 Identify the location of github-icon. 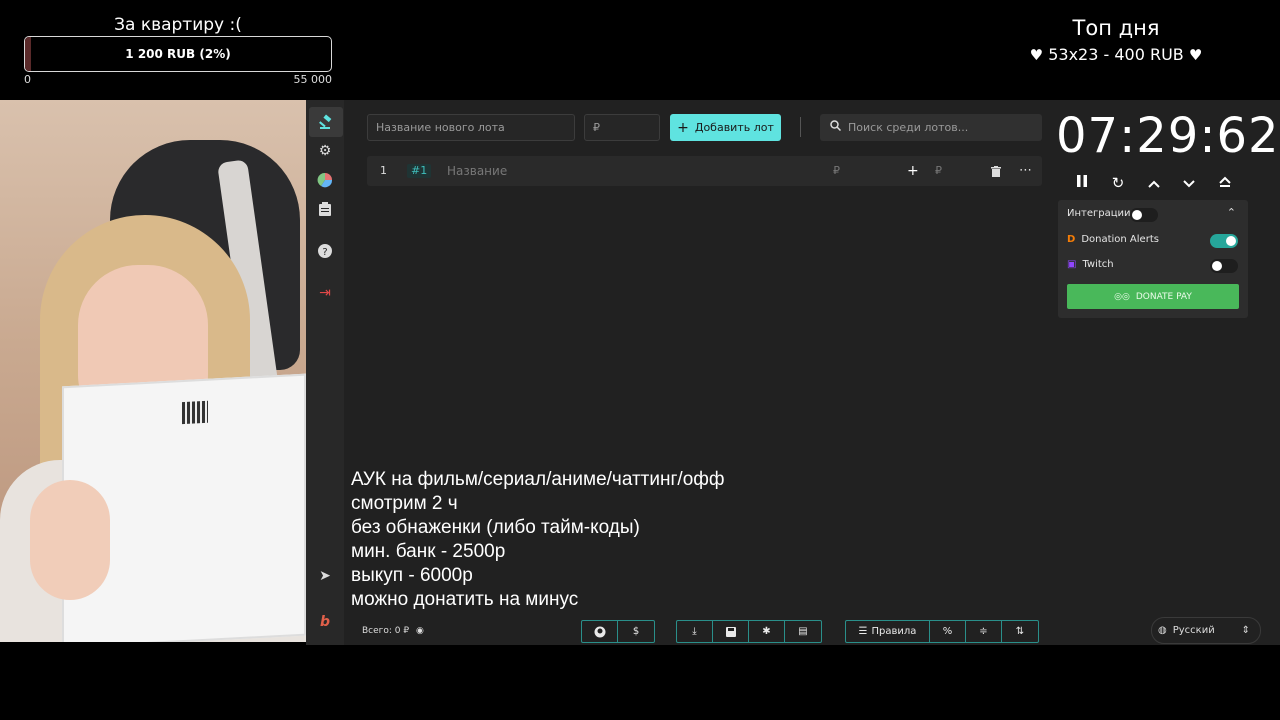
(600, 631).